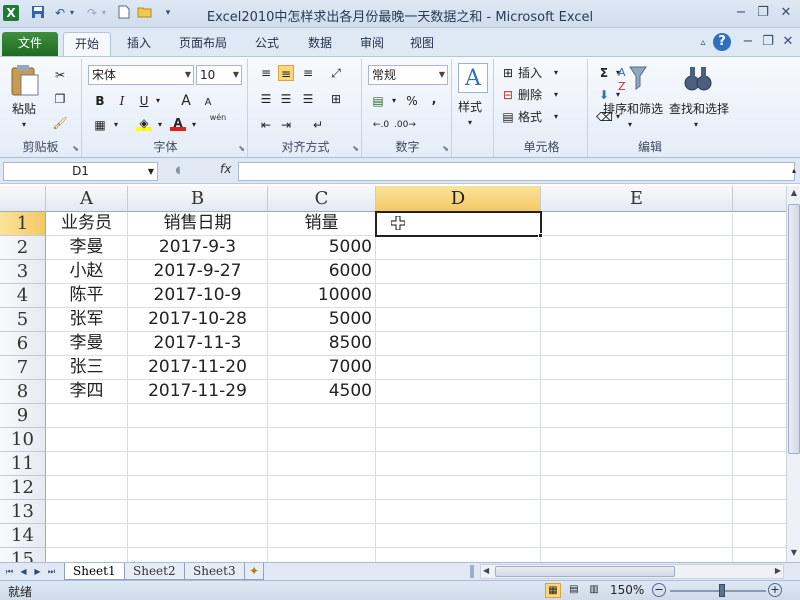 Image resolution: width=800 pixels, height=600 pixels. I want to click on name-box-expand-icon: ◖, so click(178, 171).